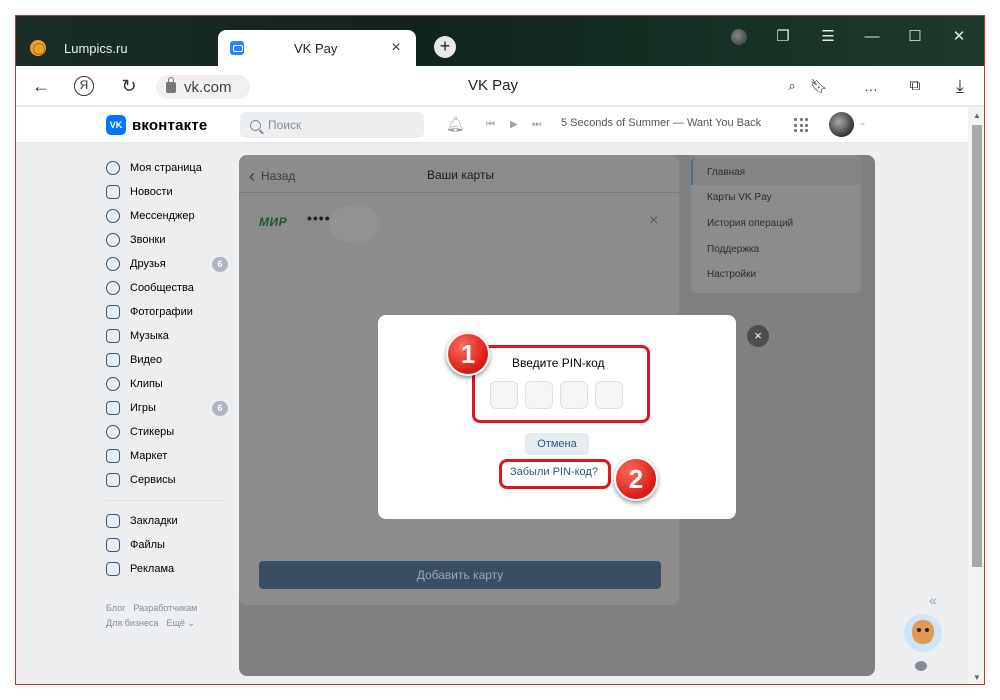 The image size is (1000, 700). Describe the element at coordinates (977, 346) in the screenshot. I see `scrollbar-thumb` at that location.